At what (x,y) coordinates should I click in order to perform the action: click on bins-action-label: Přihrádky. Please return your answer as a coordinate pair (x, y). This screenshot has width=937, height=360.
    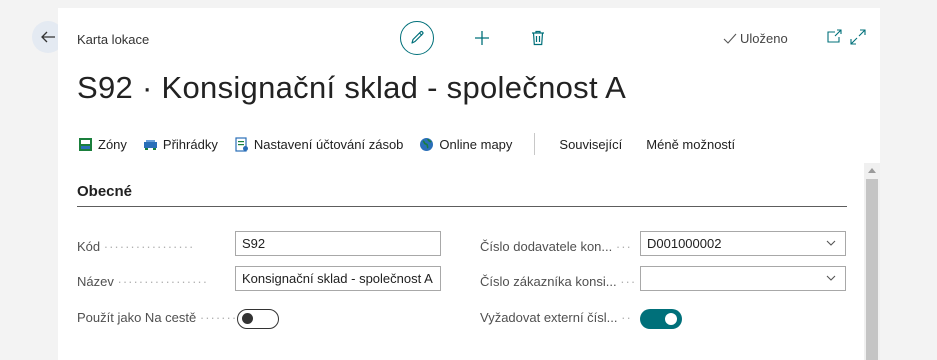
    Looking at the image, I should click on (190, 144).